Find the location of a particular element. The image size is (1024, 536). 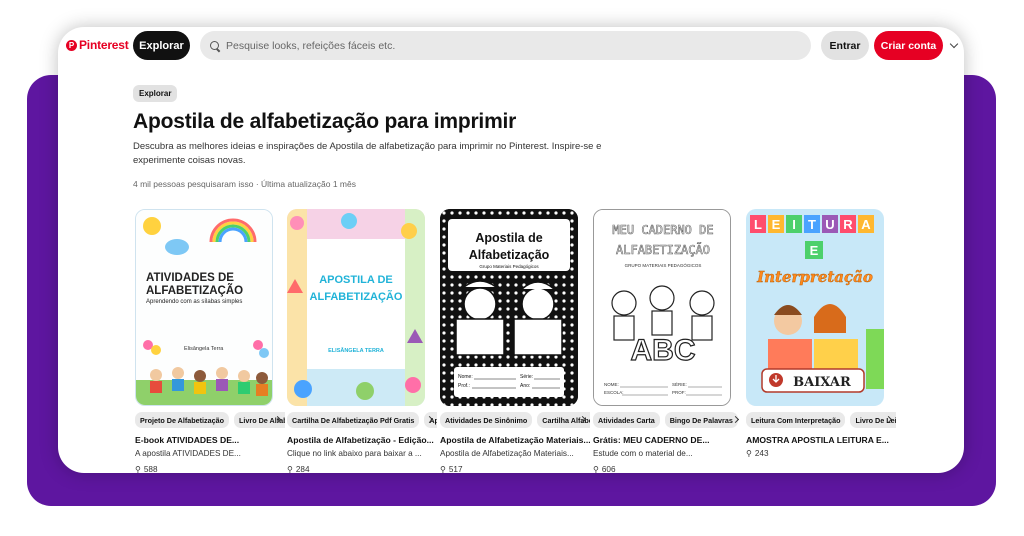

explore-button: Explorar is located at coordinates (161, 45).